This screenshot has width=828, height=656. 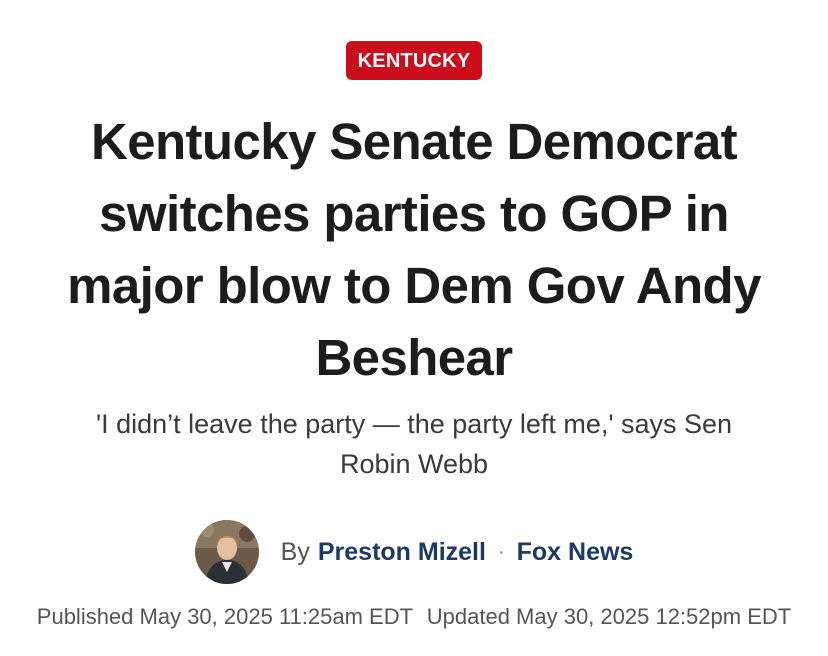 What do you see at coordinates (295, 551) in the screenshot?
I see `byline-prefix: By` at bounding box center [295, 551].